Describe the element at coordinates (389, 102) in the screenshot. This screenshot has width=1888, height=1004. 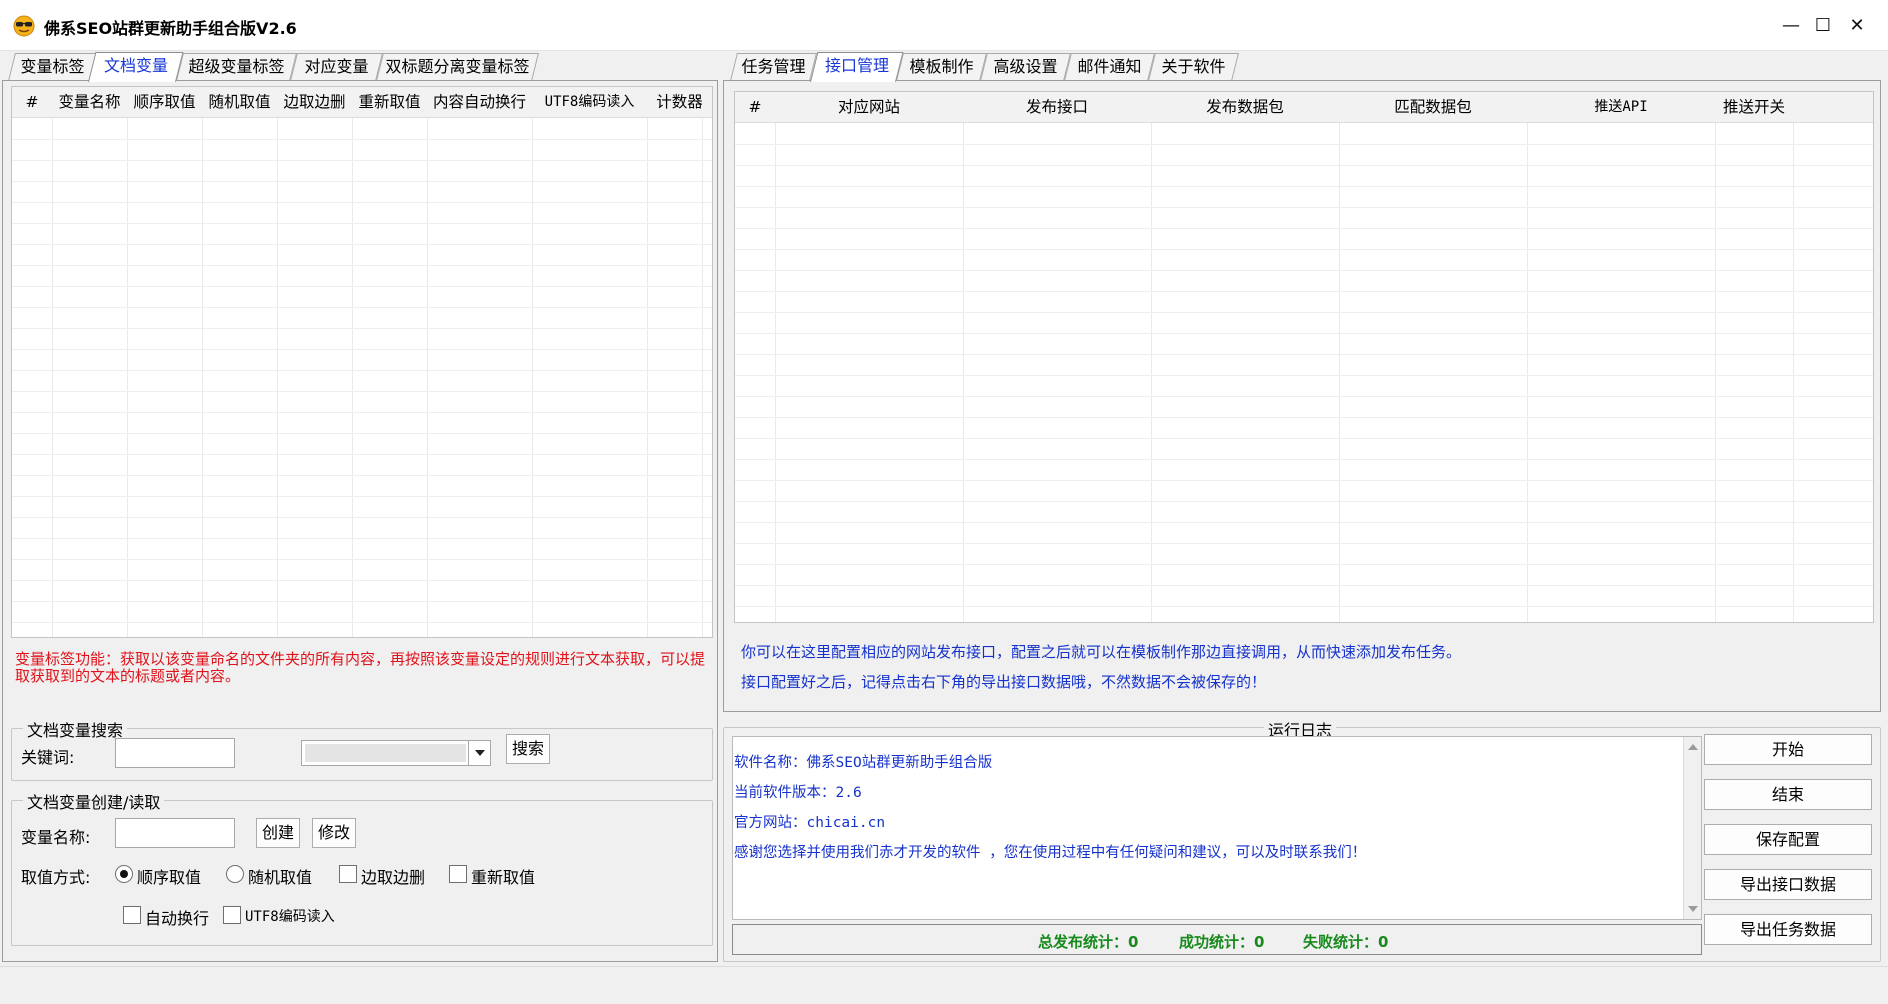
I see `column-header: 重新取值` at that location.